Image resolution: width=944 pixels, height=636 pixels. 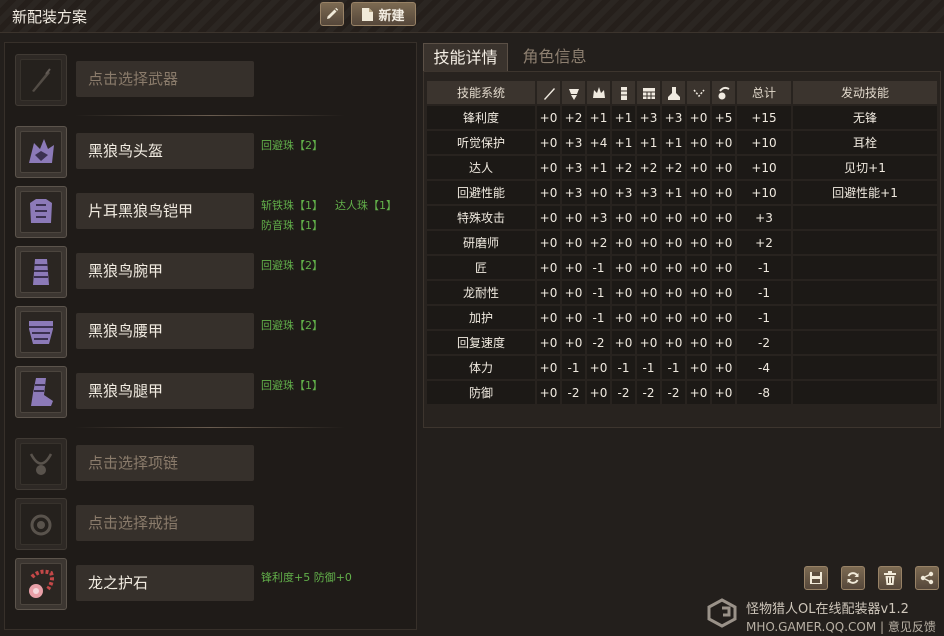 I want to click on edit-title-button, so click(x=332, y=14).